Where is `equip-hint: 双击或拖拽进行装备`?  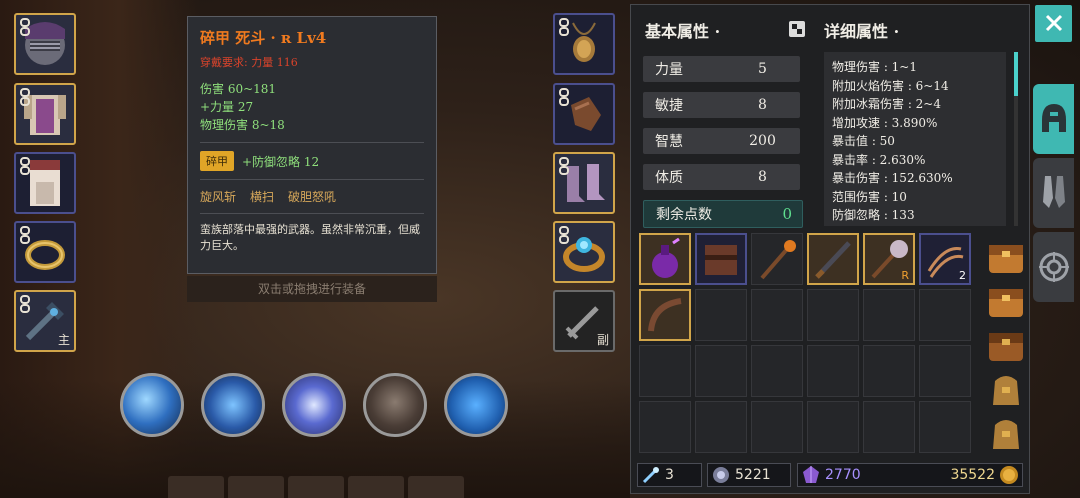
equip-hint: 双击或拖拽进行装备 is located at coordinates (312, 289).